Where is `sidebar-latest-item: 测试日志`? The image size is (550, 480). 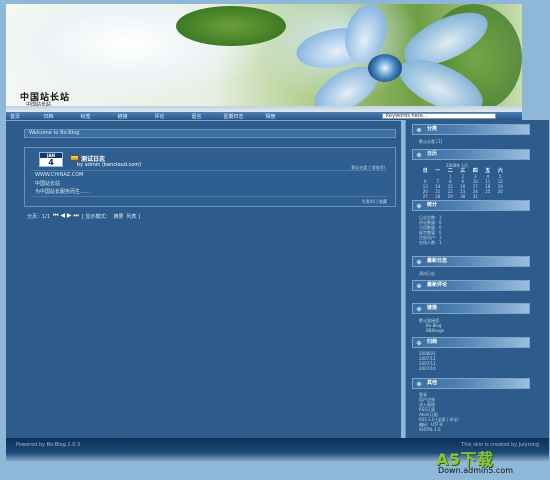
sidebar-latest-item: 测试日志 is located at coordinates (427, 273).